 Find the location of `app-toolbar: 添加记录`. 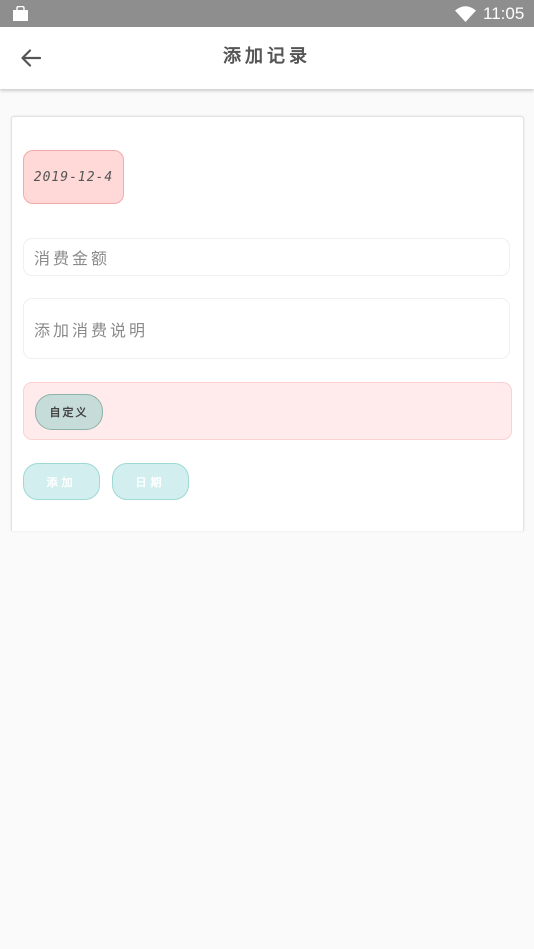

app-toolbar: 添加记录 is located at coordinates (267, 58).